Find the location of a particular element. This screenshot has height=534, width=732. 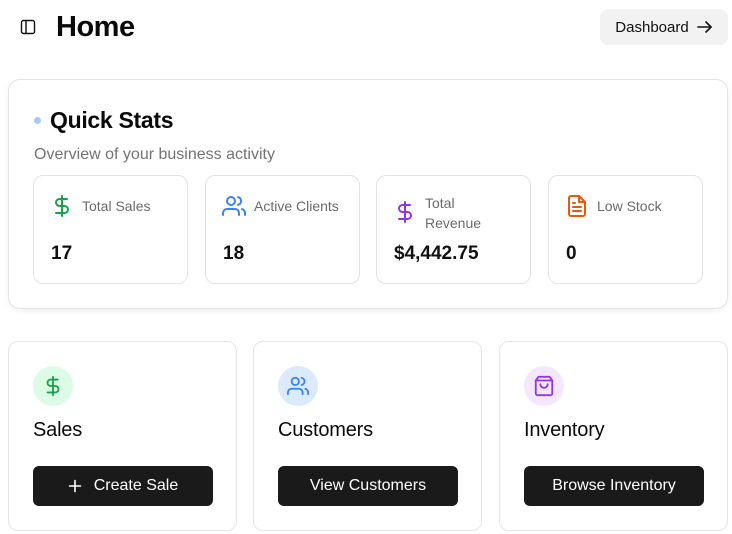

stat-value: 0 is located at coordinates (571, 253).